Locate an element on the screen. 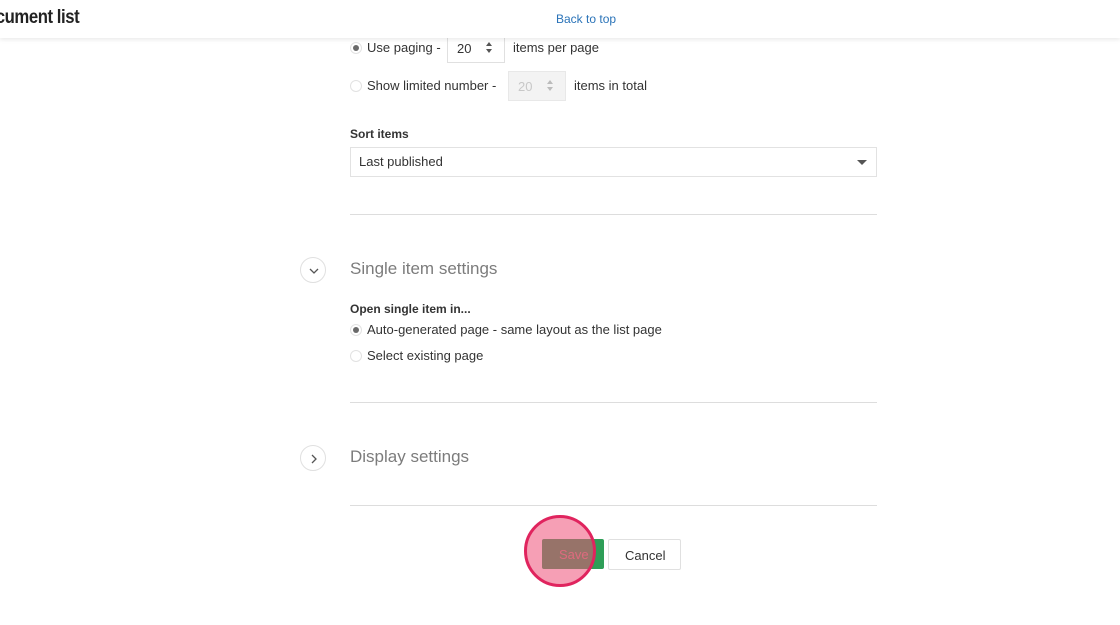 This screenshot has width=1120, height=625. cancel-button-label: Cancel is located at coordinates (645, 555).